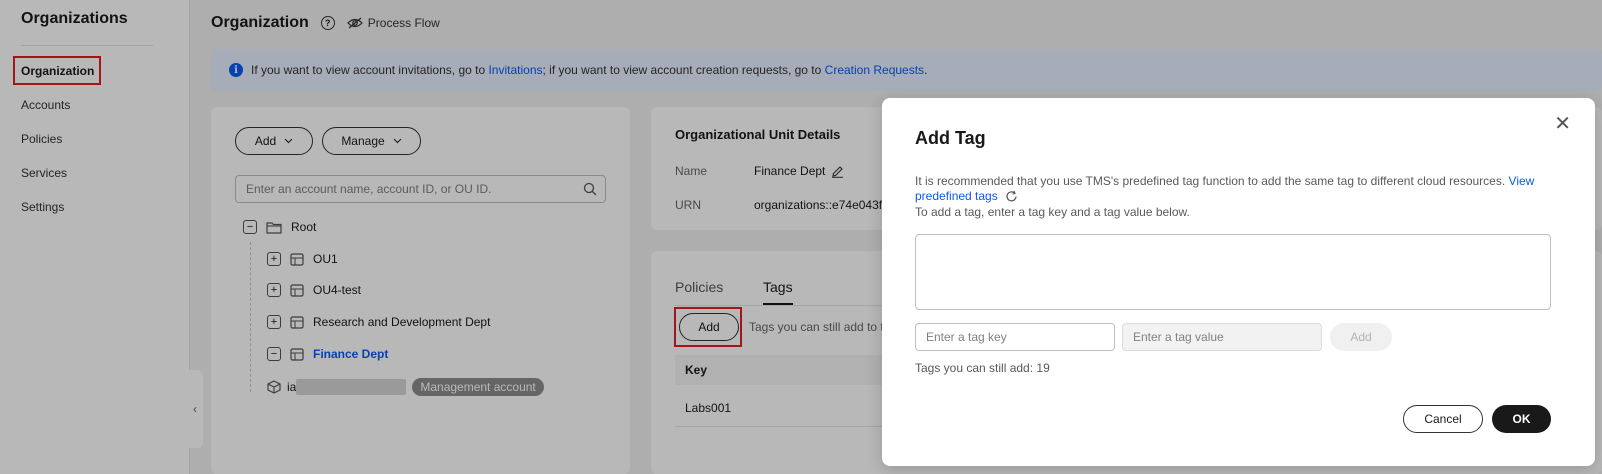 This screenshot has width=1602, height=474. I want to click on tag-batch-textarea, so click(1233, 272).